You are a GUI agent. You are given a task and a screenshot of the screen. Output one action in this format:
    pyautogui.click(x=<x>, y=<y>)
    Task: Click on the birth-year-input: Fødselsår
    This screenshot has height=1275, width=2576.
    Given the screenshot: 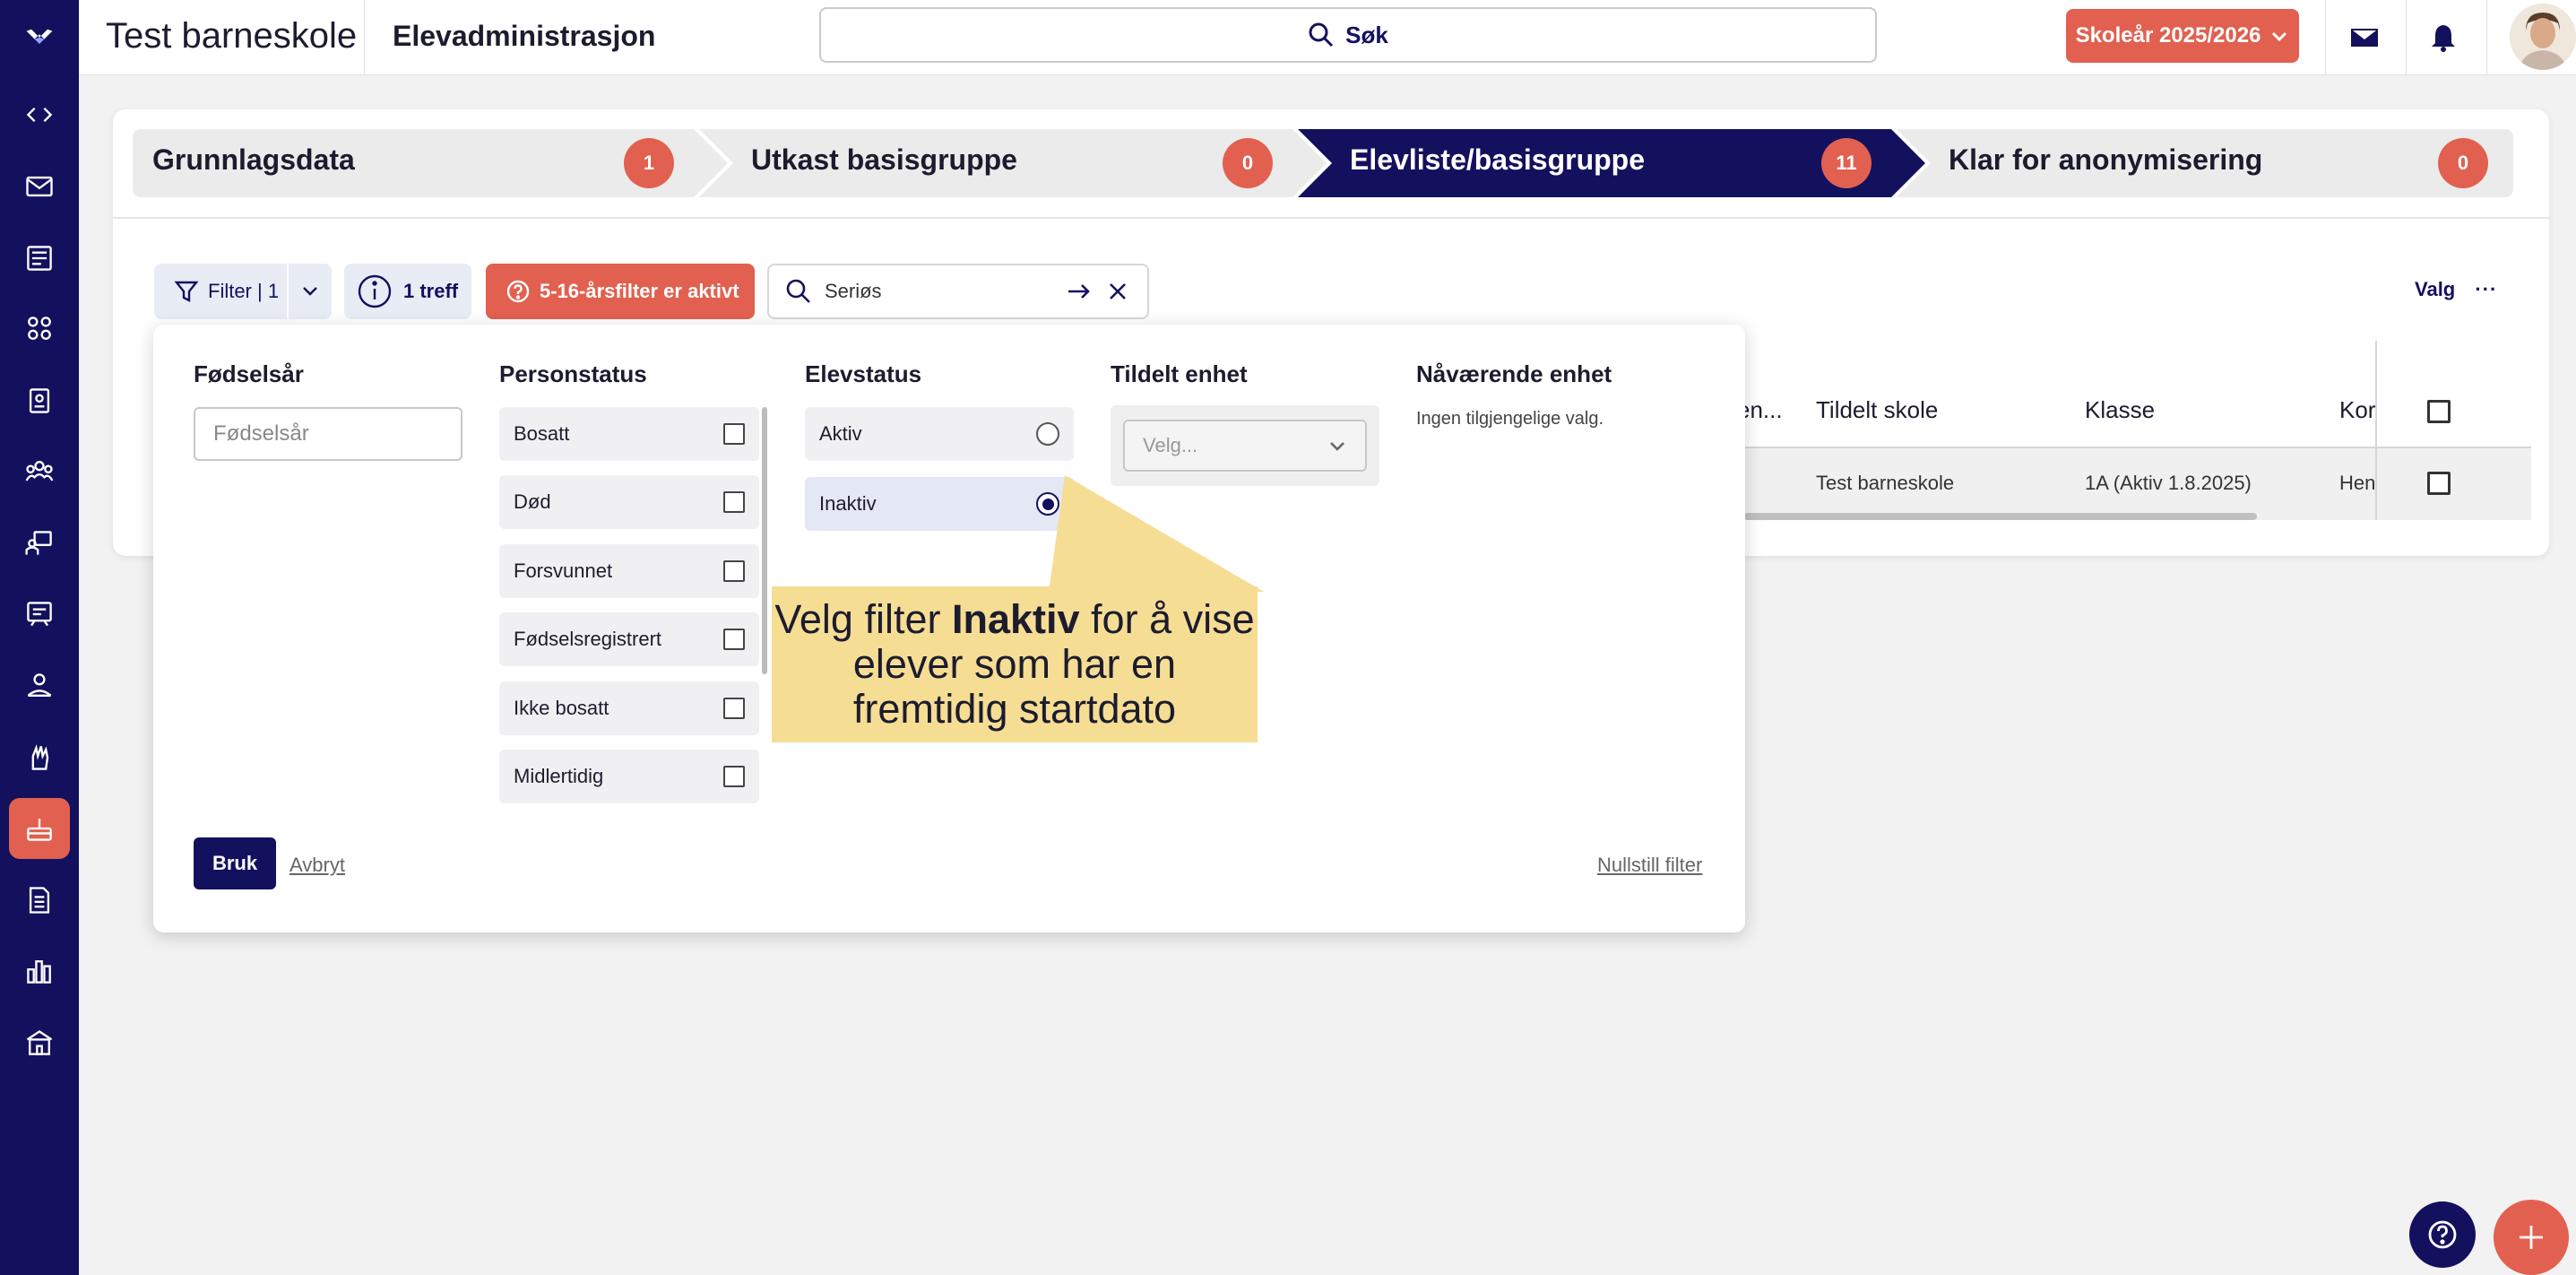 What is the action you would take?
    pyautogui.click(x=328, y=434)
    